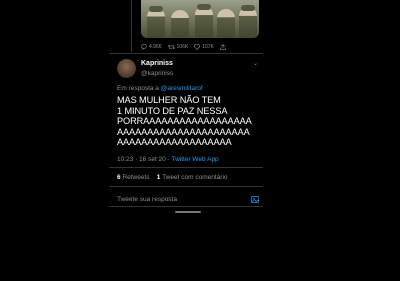 The image size is (400, 281). Describe the element at coordinates (171, 46) in the screenshot. I see `retweet-icon` at that location.